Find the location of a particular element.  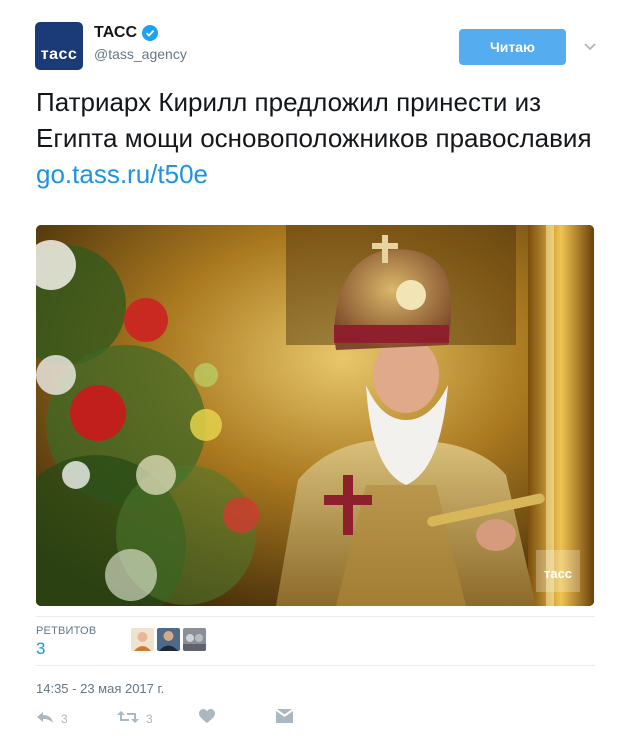

reply-icon is located at coordinates (45, 718).